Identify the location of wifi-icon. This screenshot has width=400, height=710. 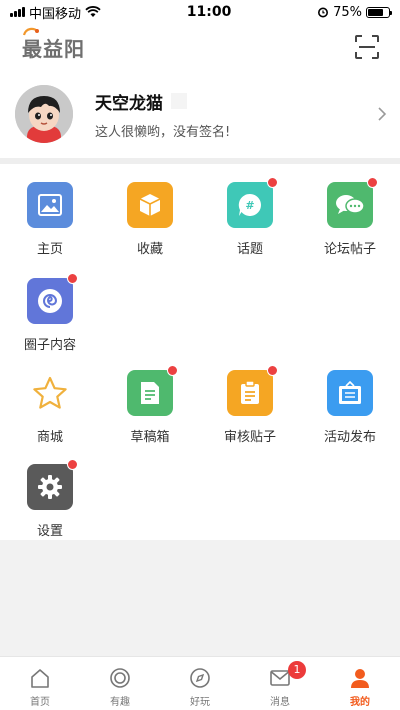
(93, 11).